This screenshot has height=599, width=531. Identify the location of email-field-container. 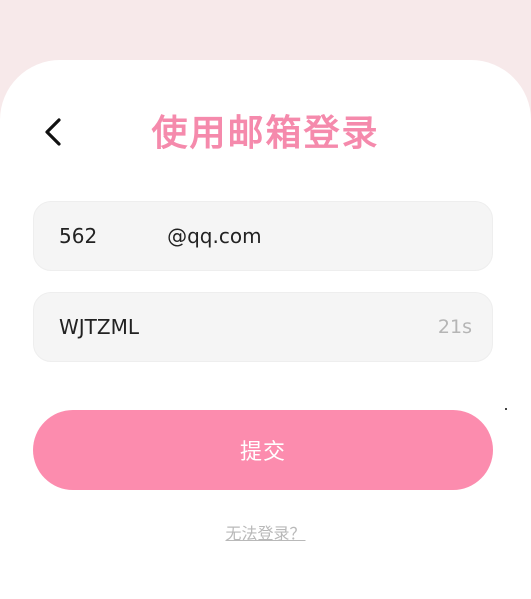
(263, 236).